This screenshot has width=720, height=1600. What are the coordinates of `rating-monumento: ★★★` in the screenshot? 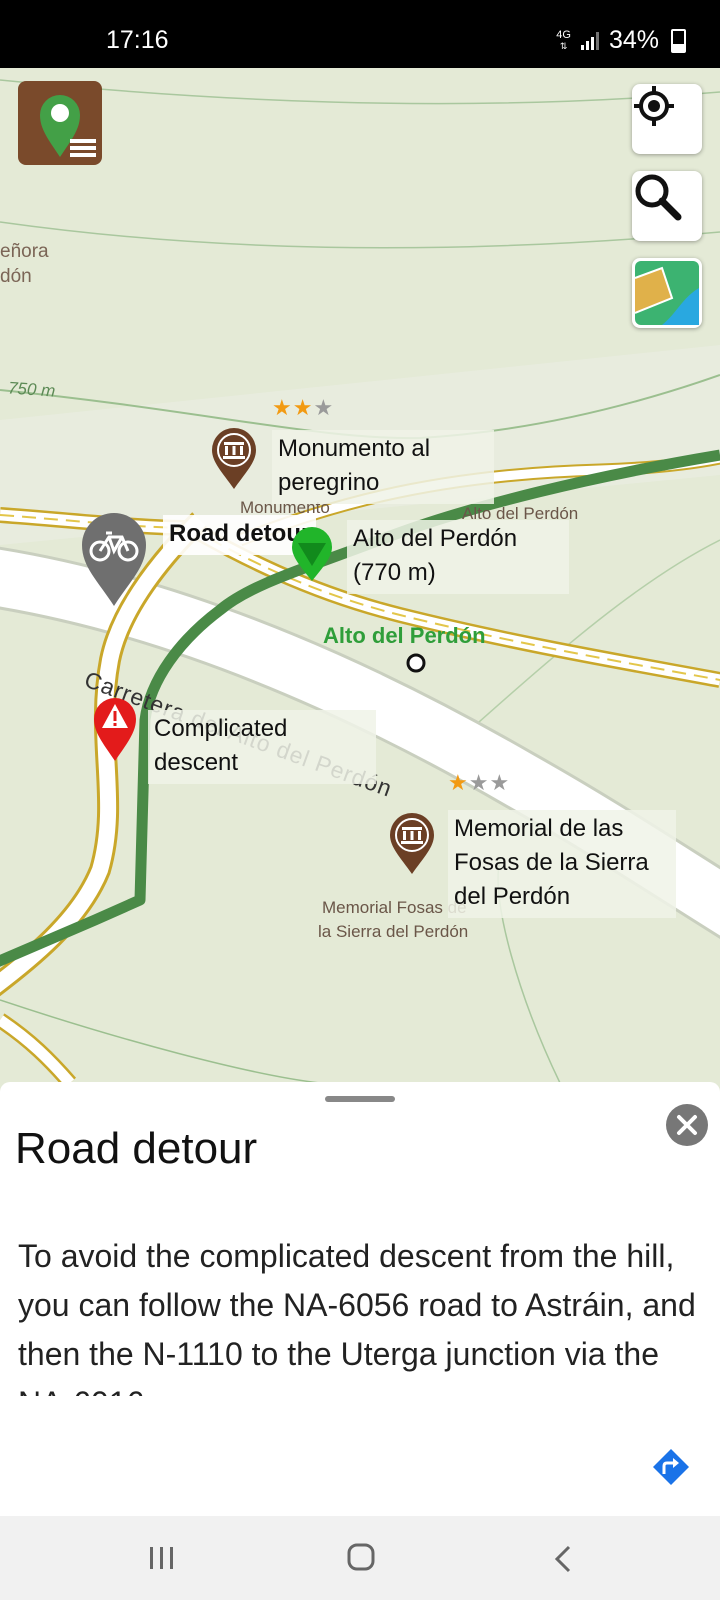 It's located at (303, 407).